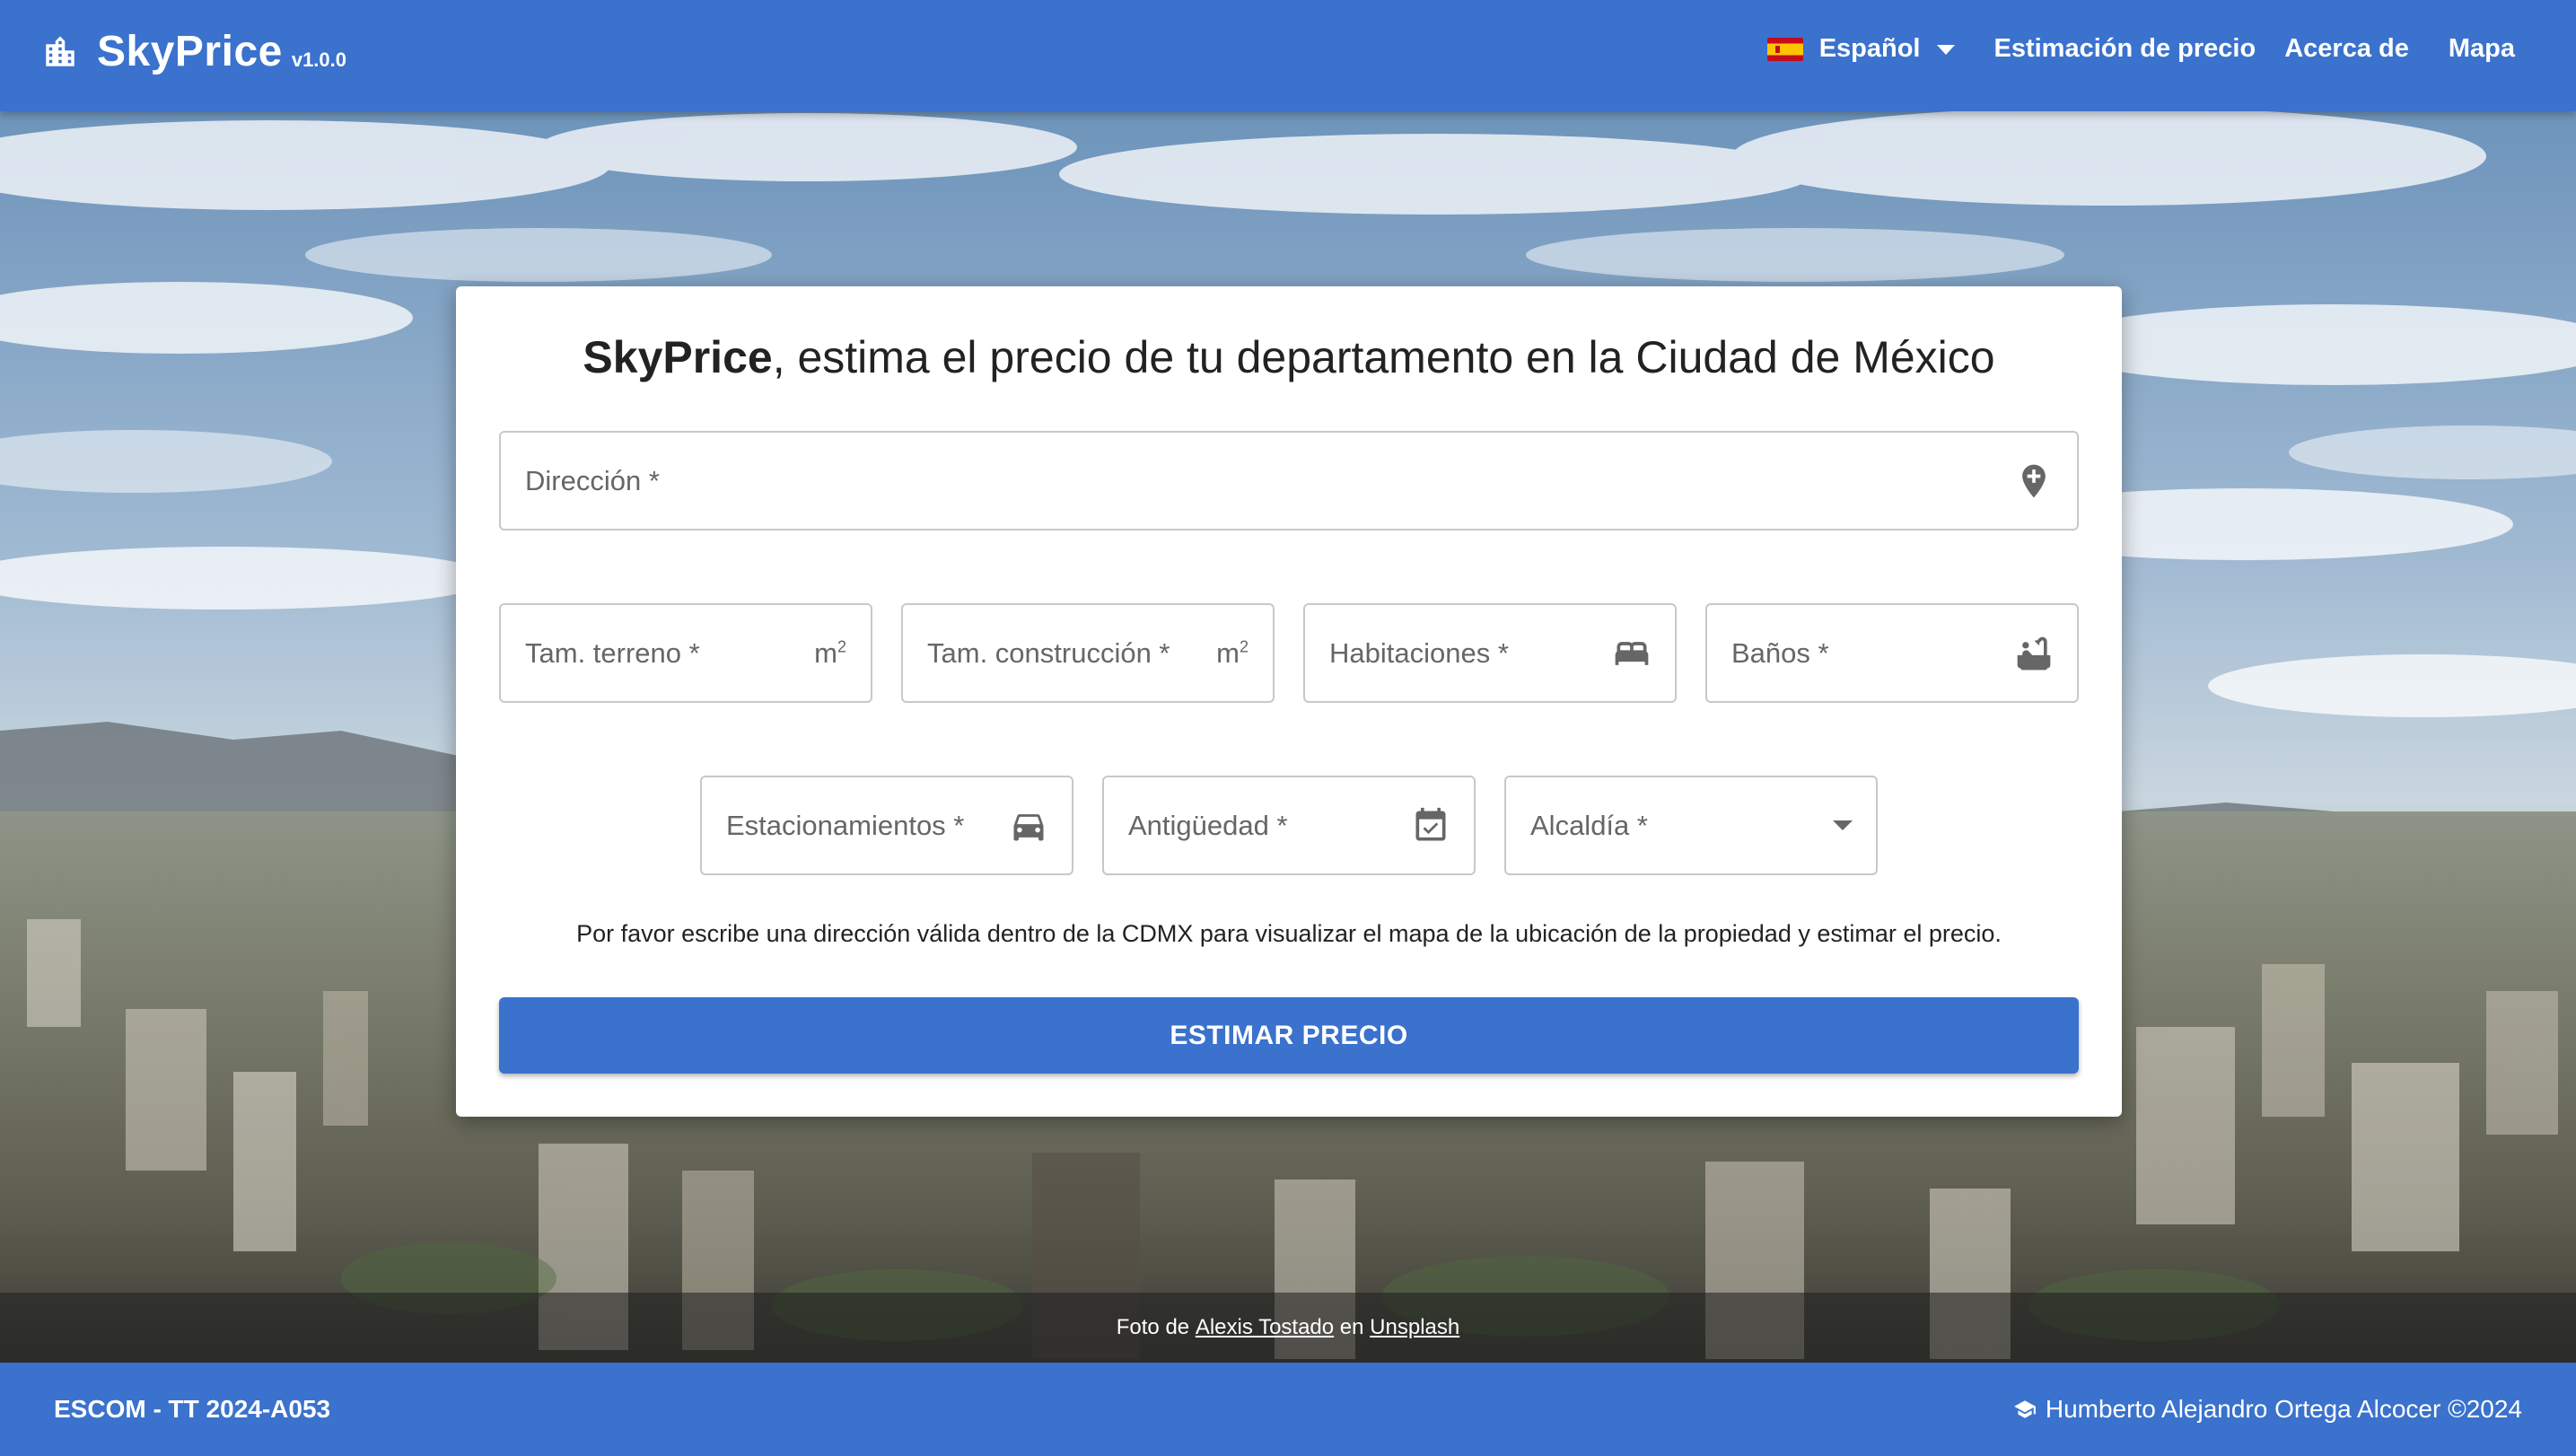 The height and width of the screenshot is (1456, 2576). Describe the element at coordinates (678, 357) in the screenshot. I see `title-brand: SkyPrice` at that location.